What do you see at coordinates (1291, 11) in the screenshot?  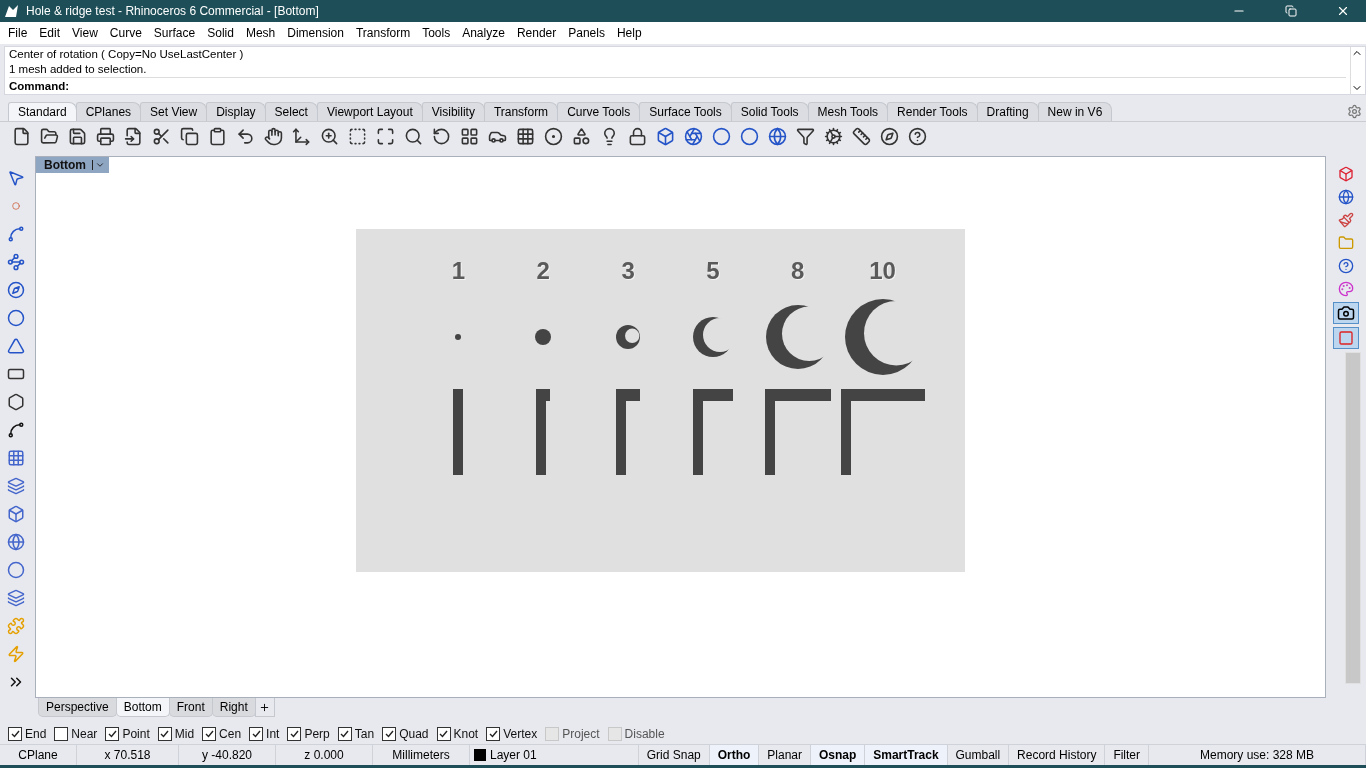 I see `restore-icon` at bounding box center [1291, 11].